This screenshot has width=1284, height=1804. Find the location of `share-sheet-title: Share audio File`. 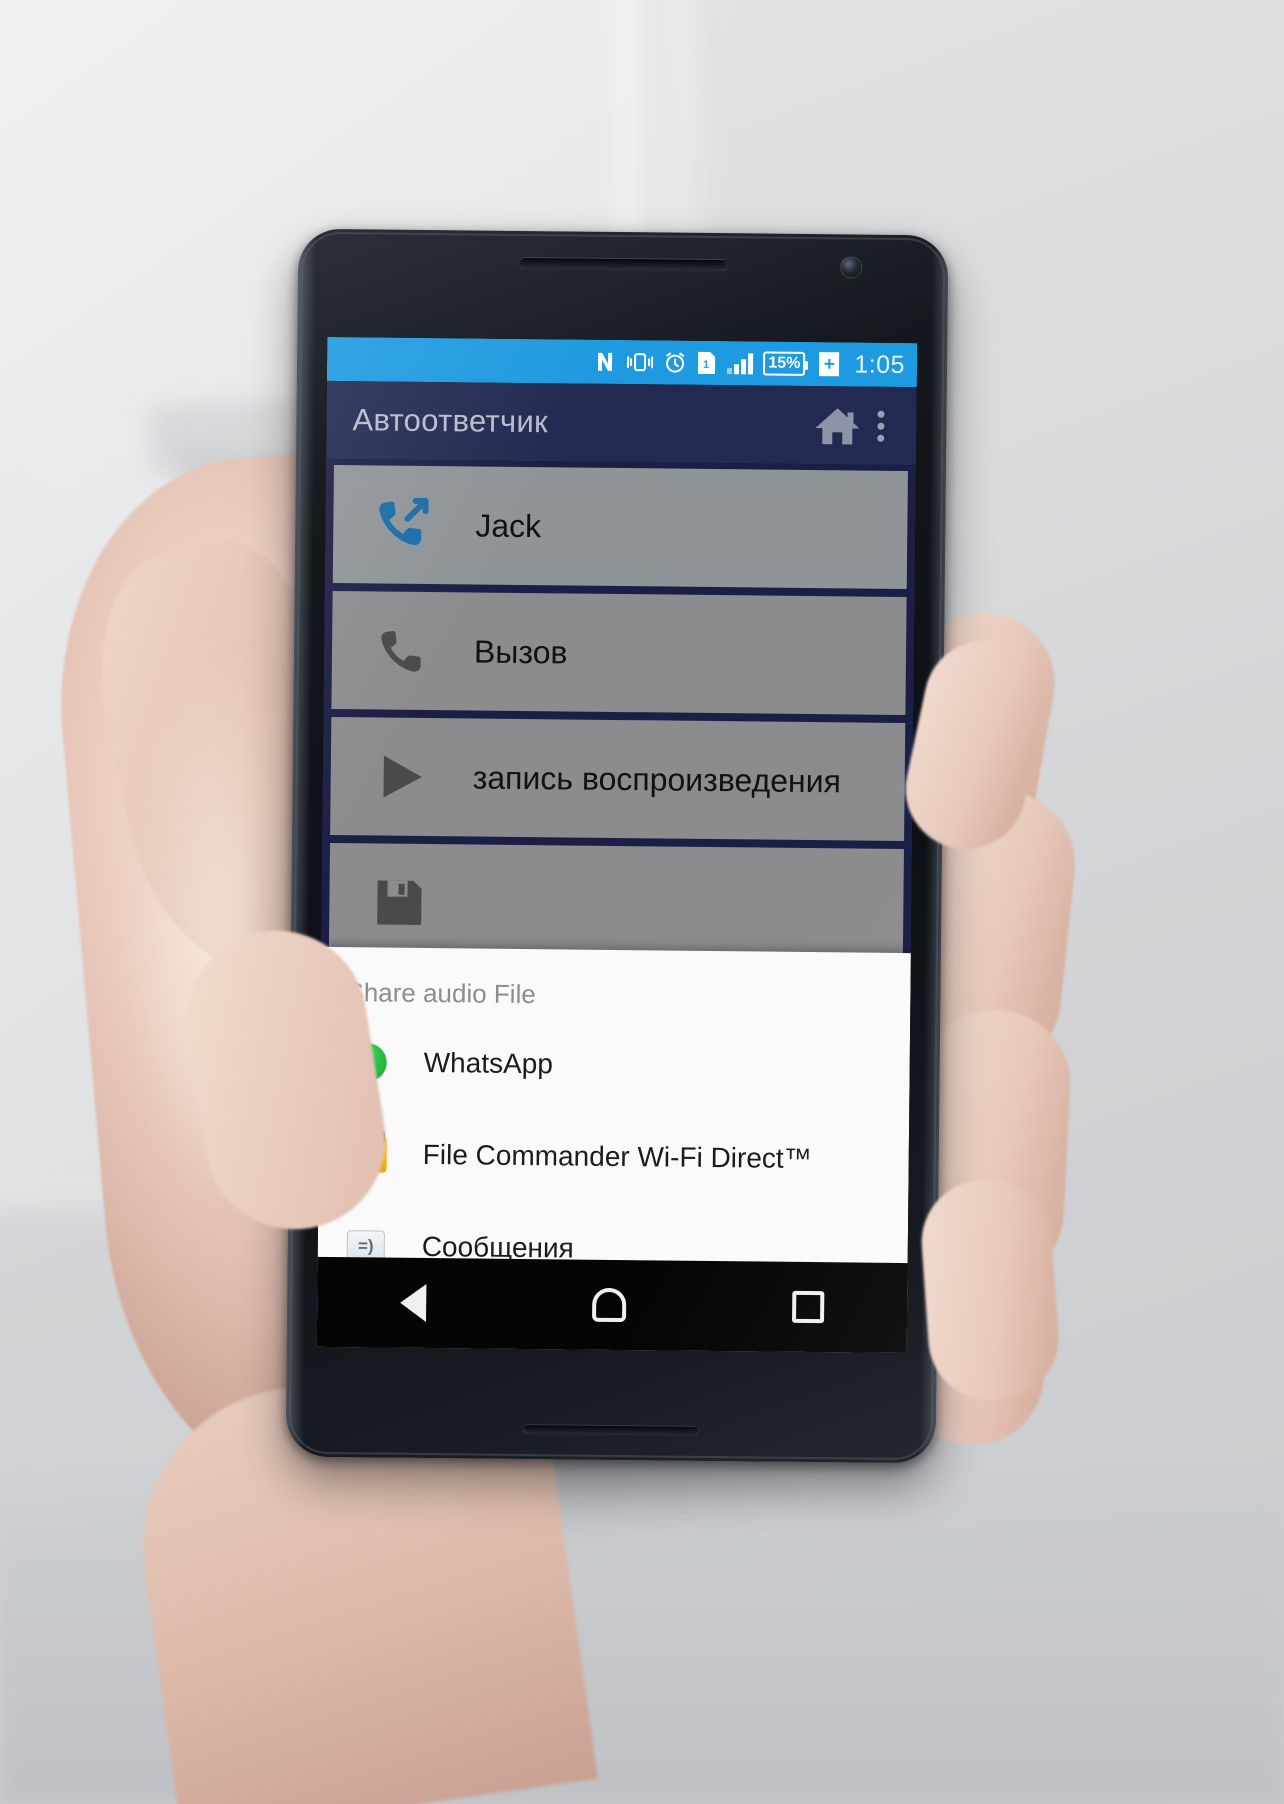

share-sheet-title: Share audio File is located at coordinates (441, 993).